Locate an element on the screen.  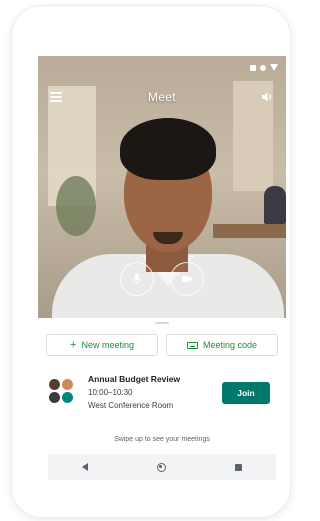
new-meeting-button: + New meeting is located at coordinates (102, 345).